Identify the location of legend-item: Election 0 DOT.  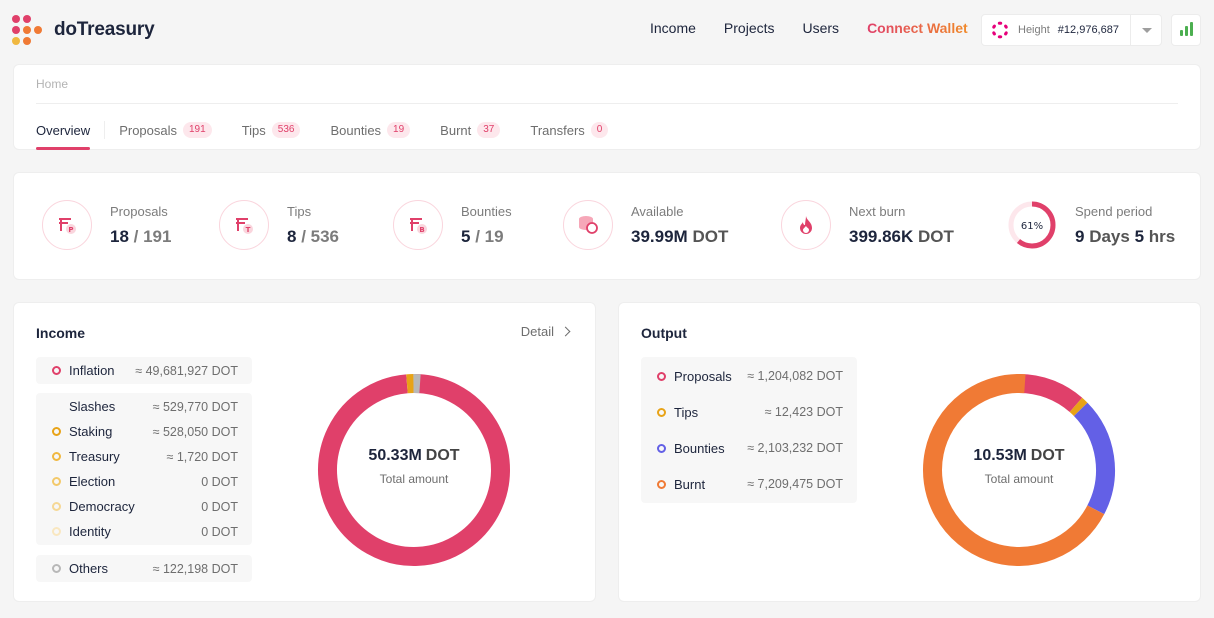
(144, 481).